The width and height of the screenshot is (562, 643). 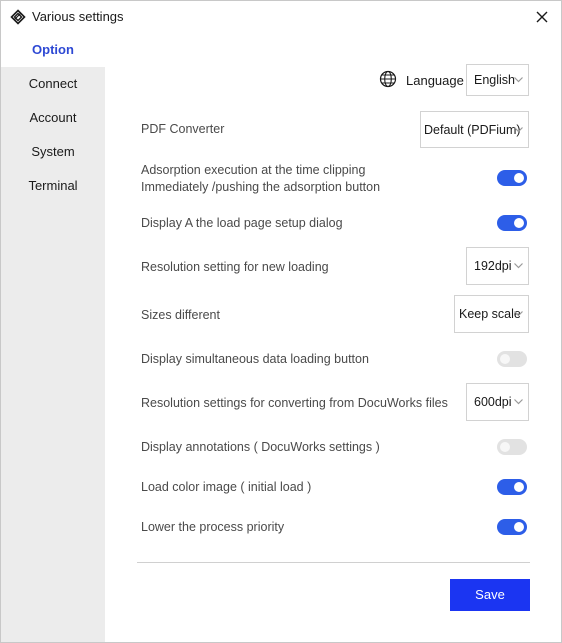 What do you see at coordinates (53, 186) in the screenshot?
I see `sidebar-item-terminal: Terminal` at bounding box center [53, 186].